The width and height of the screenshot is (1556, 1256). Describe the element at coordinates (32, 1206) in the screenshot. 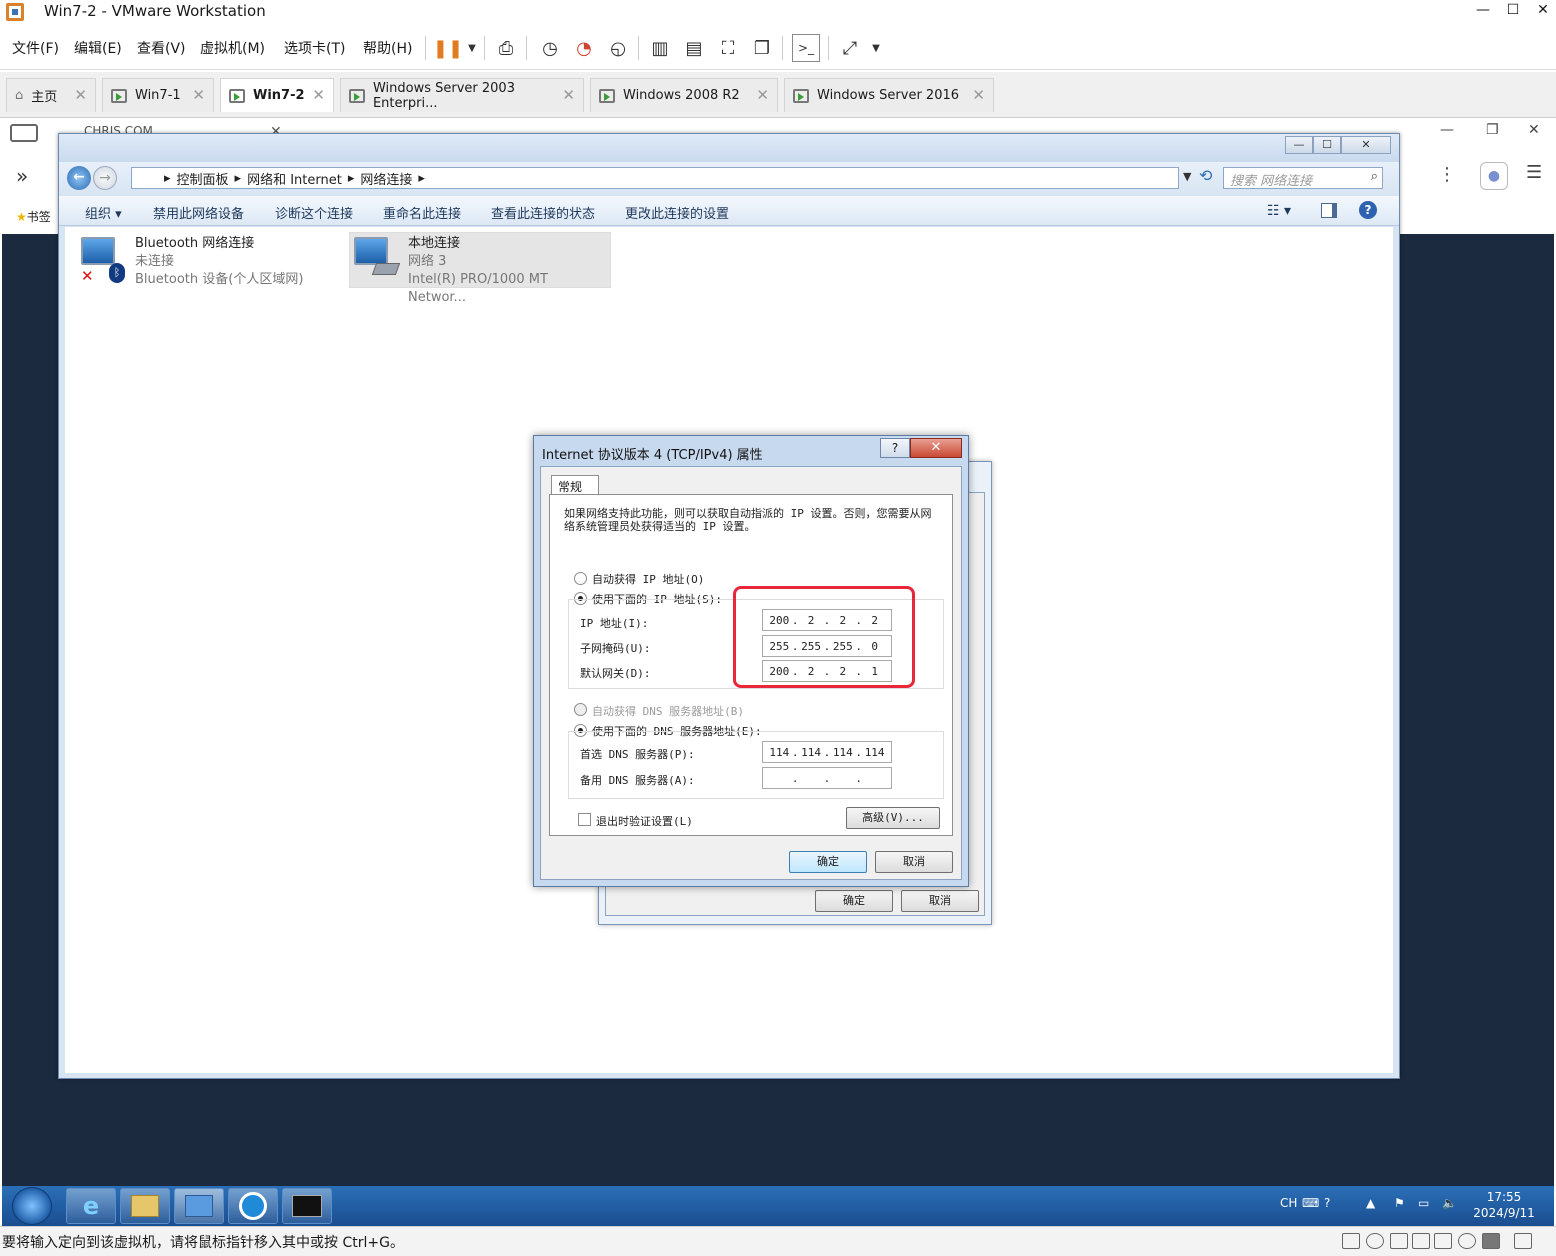

I see `start-button-icon` at that location.